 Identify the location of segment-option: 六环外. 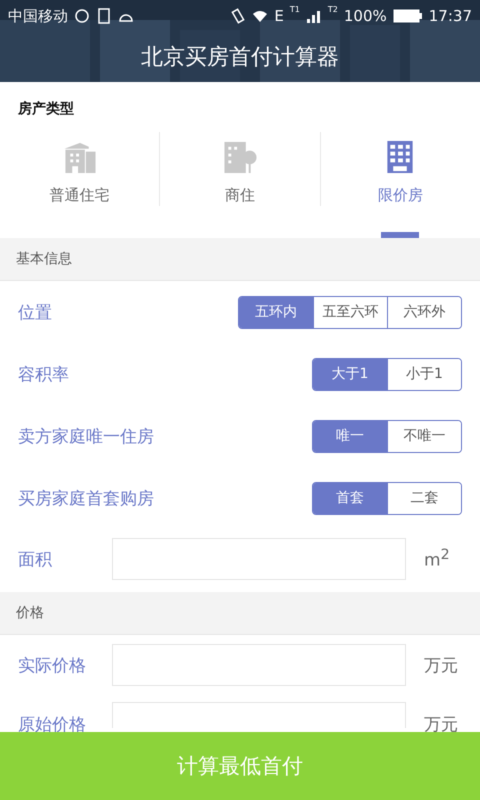
(424, 312).